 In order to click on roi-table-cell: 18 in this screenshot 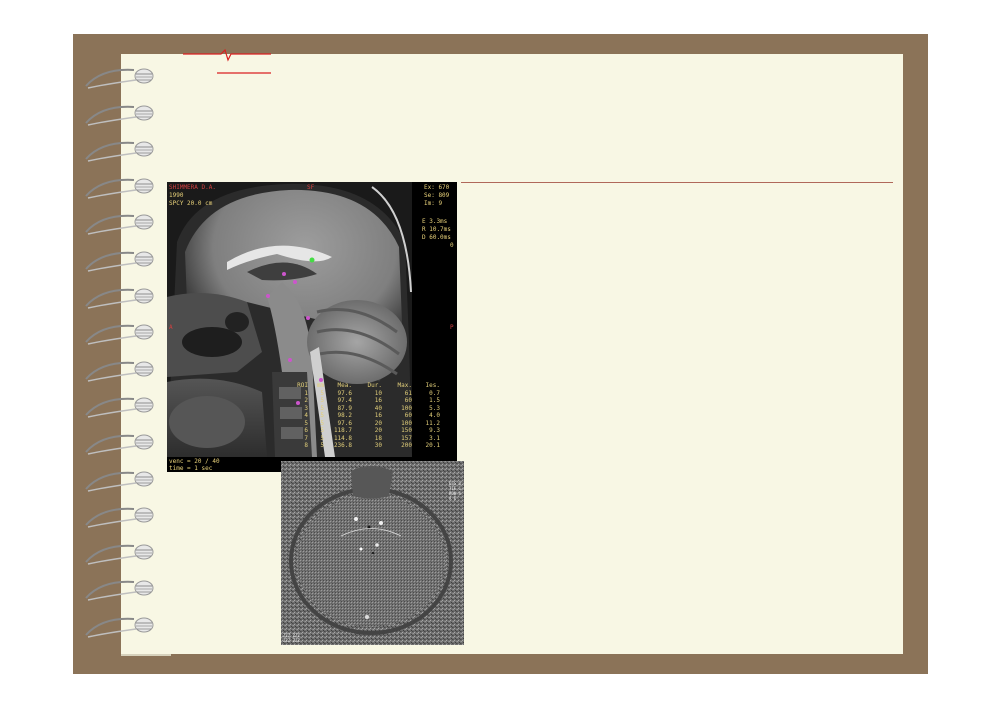, I will do `click(378, 438)`.